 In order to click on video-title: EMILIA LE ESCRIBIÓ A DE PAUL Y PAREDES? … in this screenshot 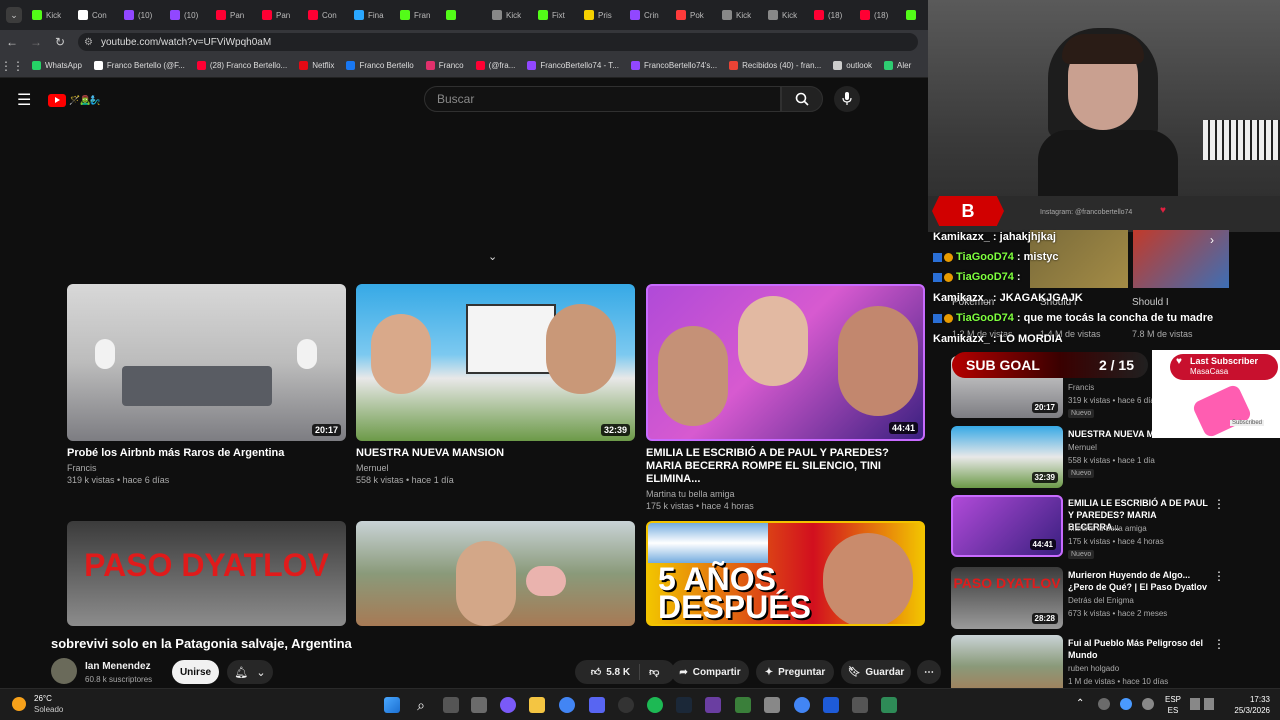, I will do `click(785, 466)`.